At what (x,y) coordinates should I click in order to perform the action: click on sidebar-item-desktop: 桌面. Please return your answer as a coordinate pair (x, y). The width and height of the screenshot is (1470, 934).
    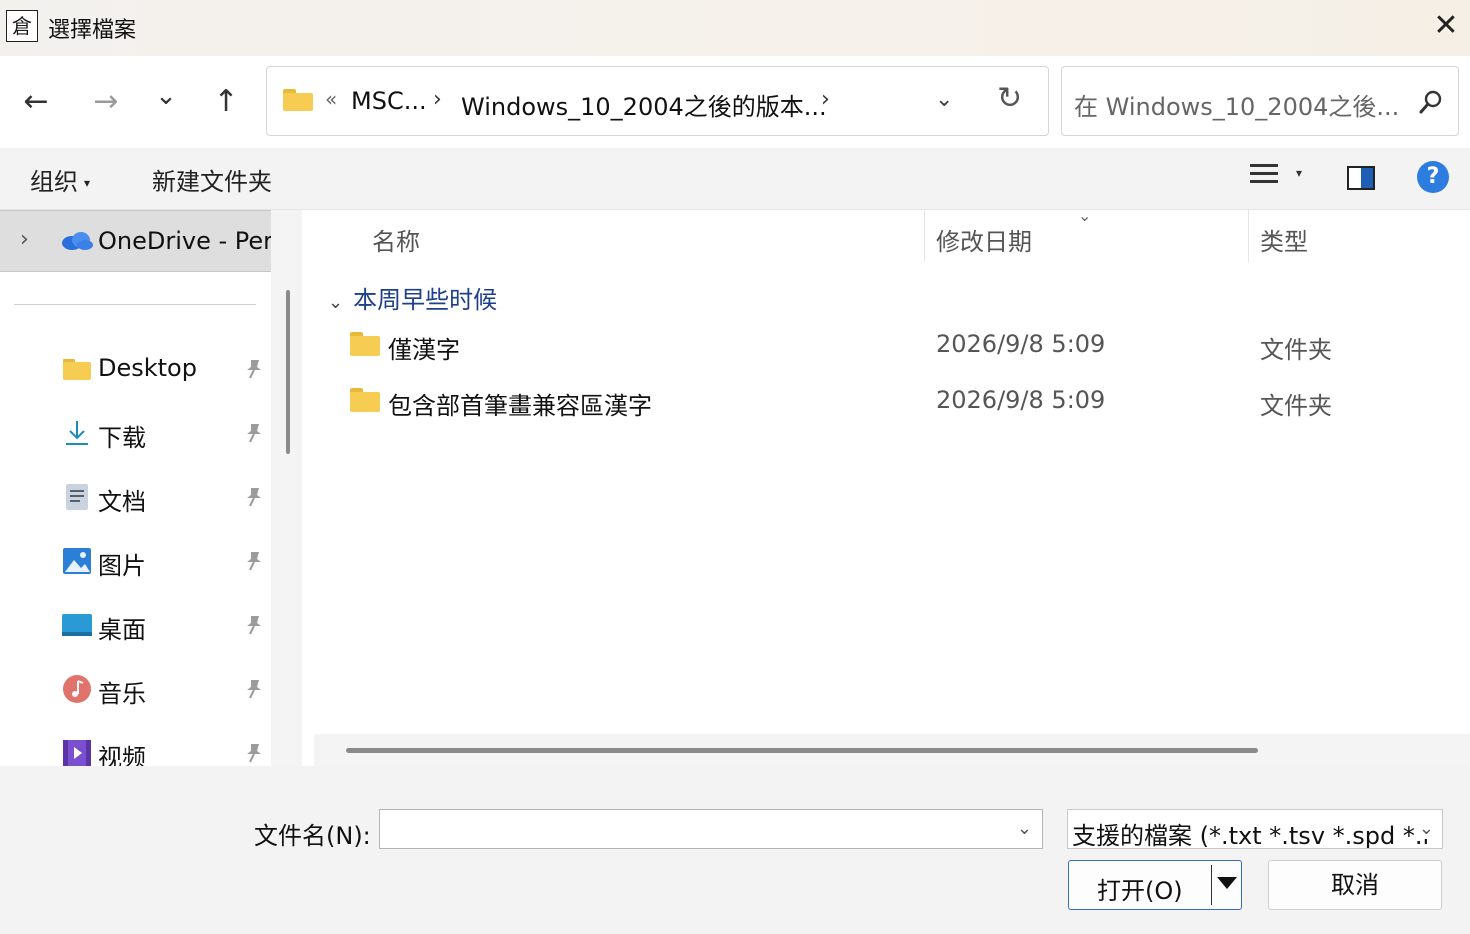
    Looking at the image, I should click on (135, 626).